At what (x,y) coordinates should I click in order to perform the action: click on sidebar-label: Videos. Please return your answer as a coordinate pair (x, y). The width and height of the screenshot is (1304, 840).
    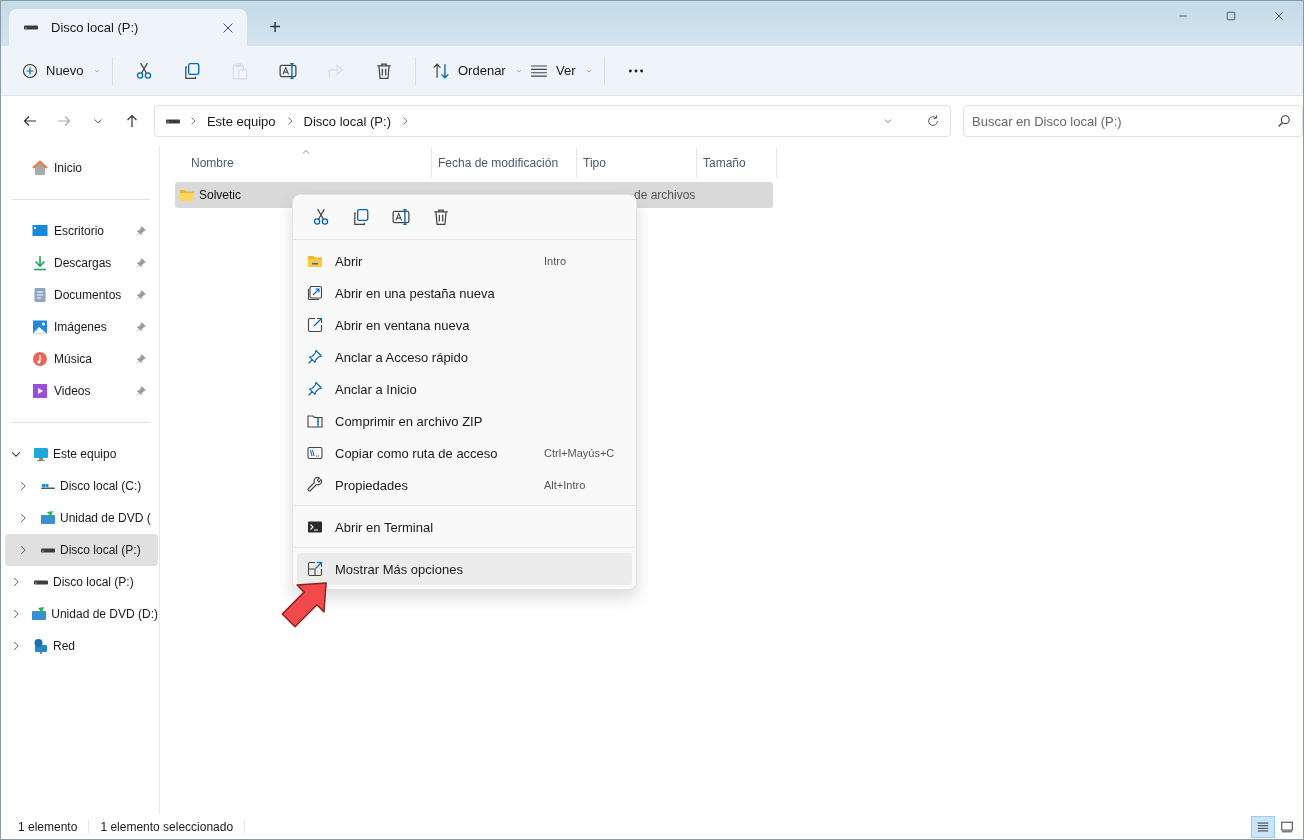
    Looking at the image, I should click on (73, 391).